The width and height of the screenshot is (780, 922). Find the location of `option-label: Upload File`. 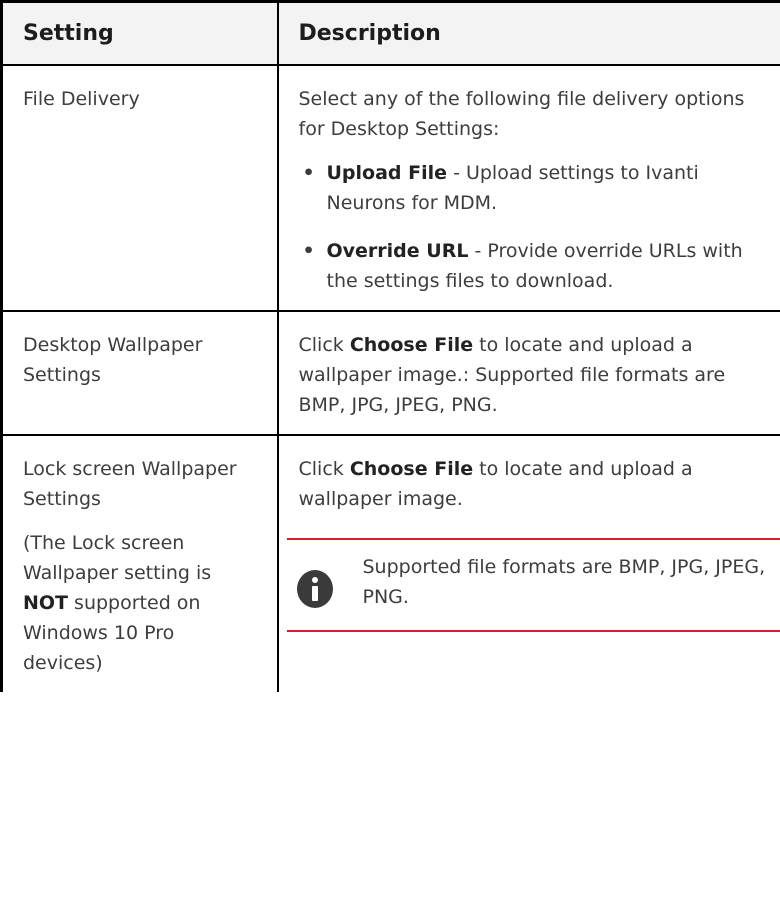

option-label: Upload File is located at coordinates (387, 173).